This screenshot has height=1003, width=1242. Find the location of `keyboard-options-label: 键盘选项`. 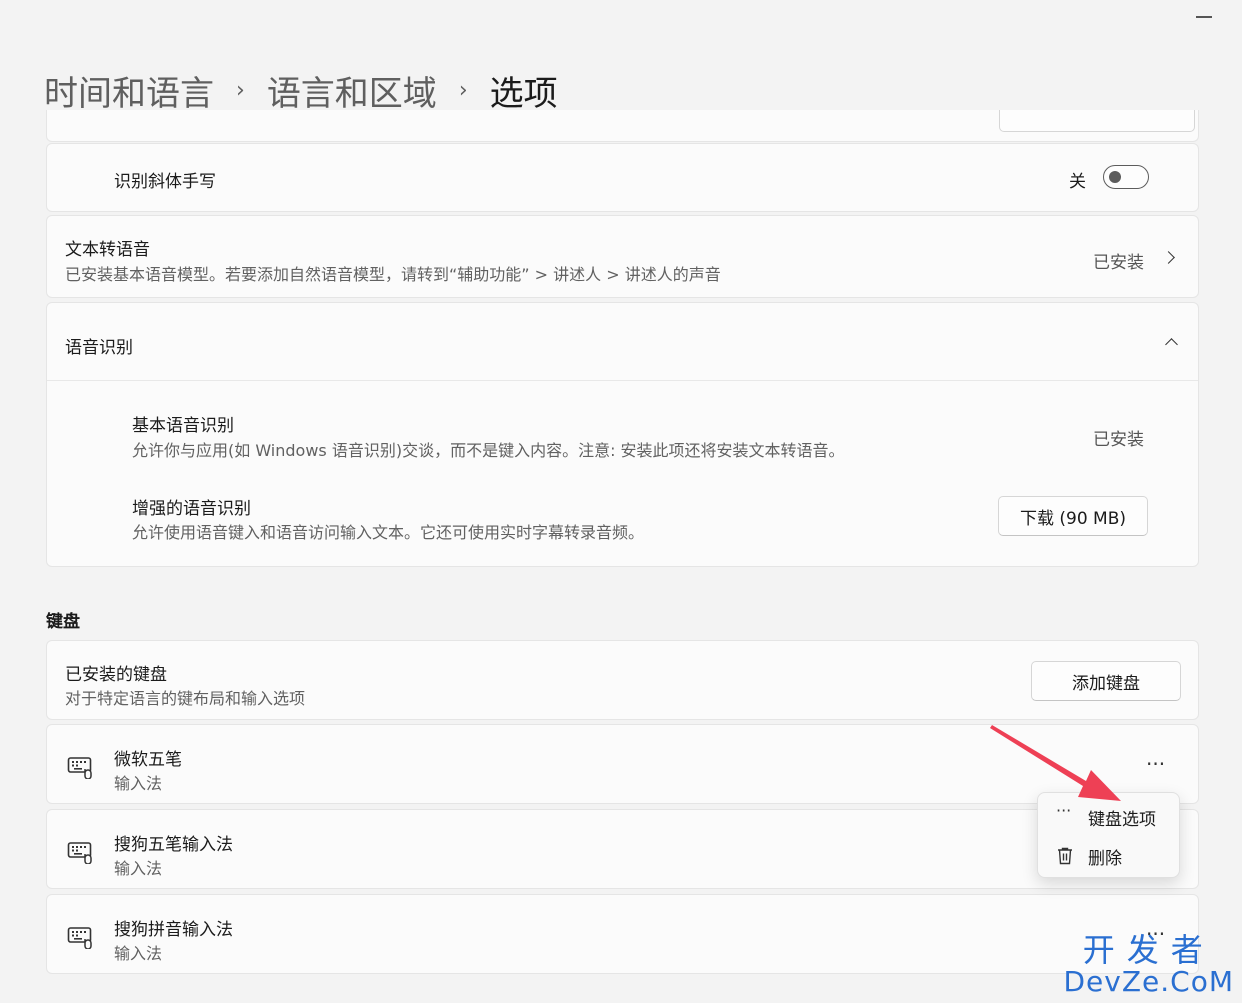

keyboard-options-label: 键盘选项 is located at coordinates (1122, 819).